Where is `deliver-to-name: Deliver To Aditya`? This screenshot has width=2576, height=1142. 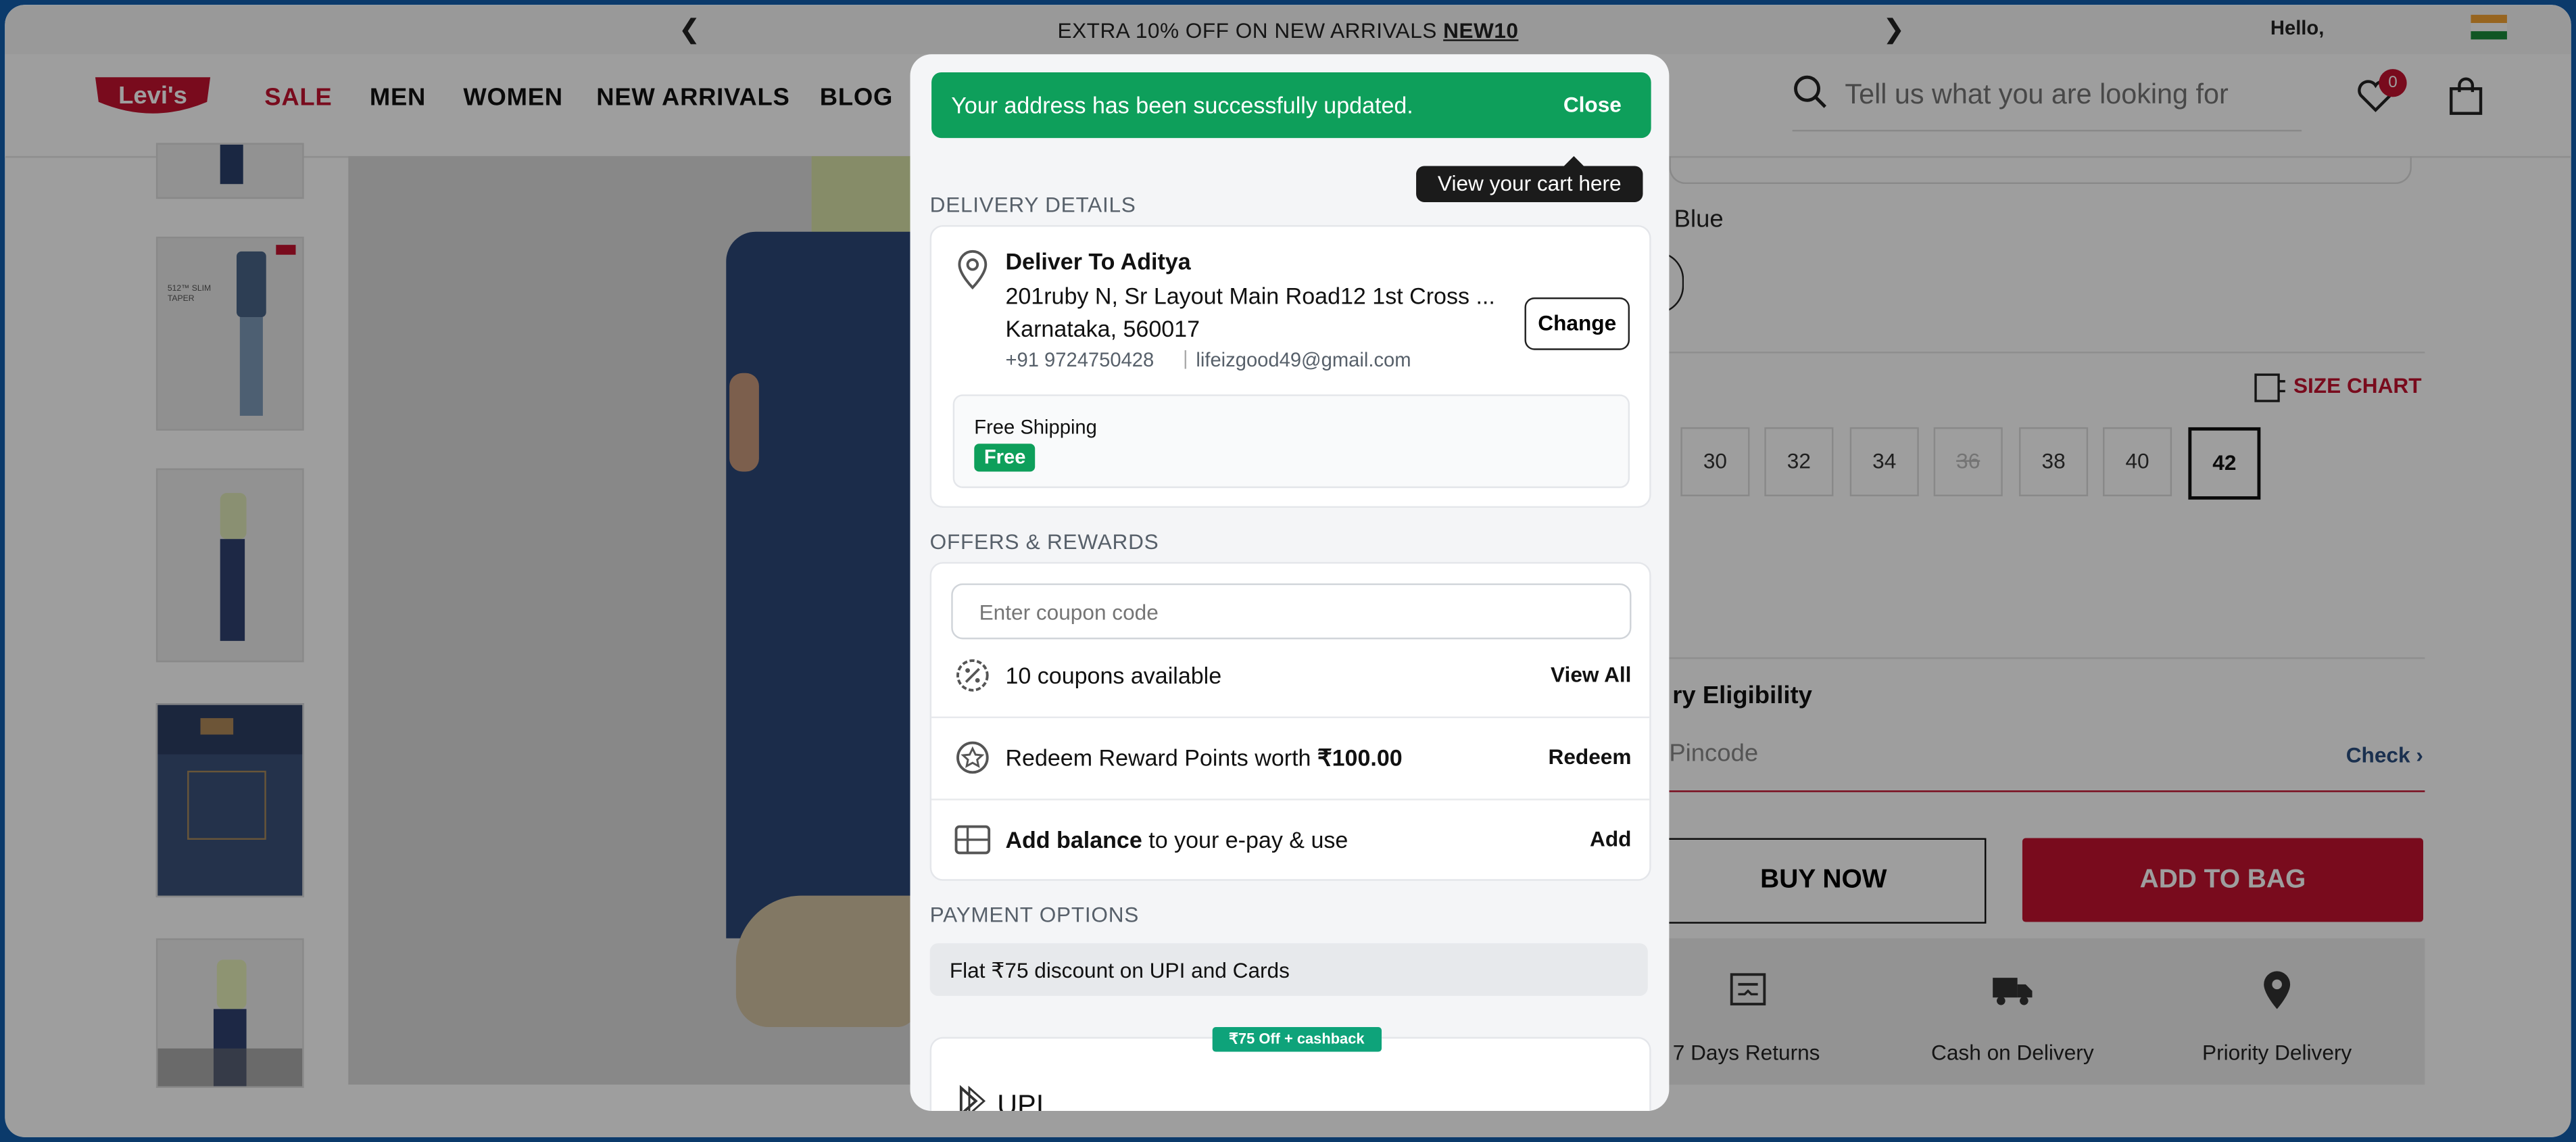
deliver-to-name: Deliver To Aditya is located at coordinates (1098, 261).